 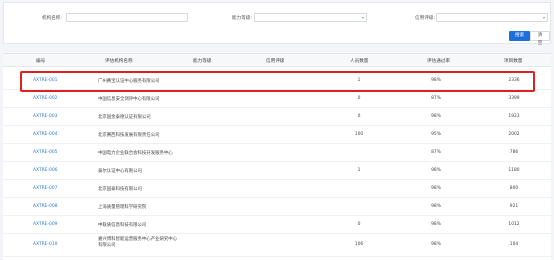 I want to click on row-project-count: 800, so click(x=514, y=188).